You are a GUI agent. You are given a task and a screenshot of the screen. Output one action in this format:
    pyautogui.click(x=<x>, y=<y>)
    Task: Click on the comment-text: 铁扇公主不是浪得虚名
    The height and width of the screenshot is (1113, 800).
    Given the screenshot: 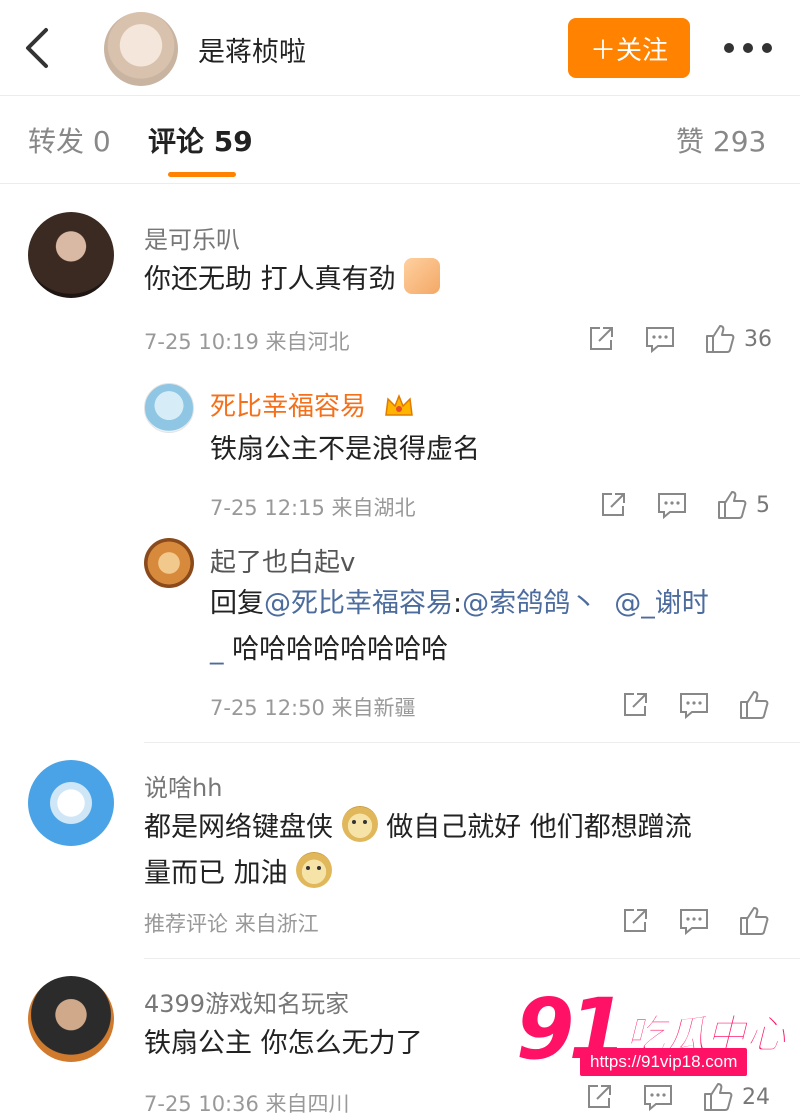 What is the action you would take?
    pyautogui.click(x=345, y=449)
    